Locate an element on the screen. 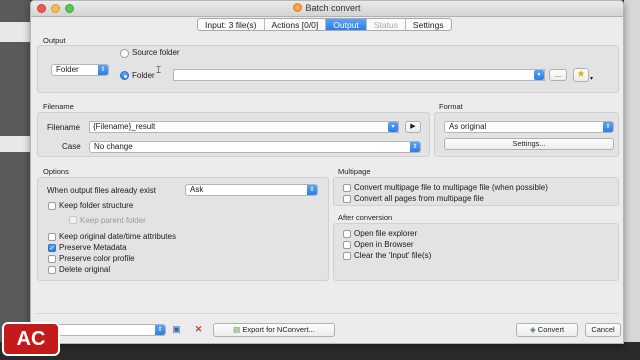 The image size is (640, 360). tab-input: Input: 3 file(s) is located at coordinates (231, 24).